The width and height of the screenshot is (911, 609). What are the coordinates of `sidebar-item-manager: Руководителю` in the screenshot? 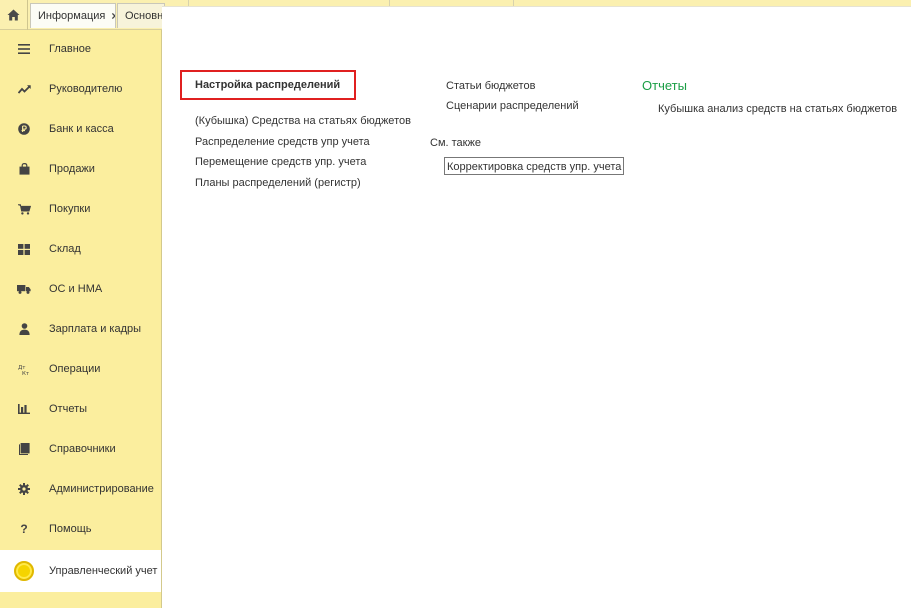 It's located at (80, 89).